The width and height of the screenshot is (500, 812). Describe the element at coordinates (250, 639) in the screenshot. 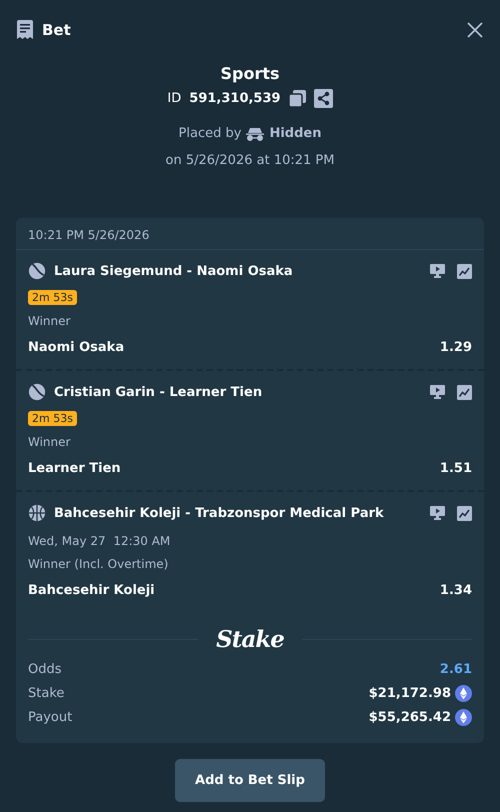

I see `brand-logo: Stake` at that location.